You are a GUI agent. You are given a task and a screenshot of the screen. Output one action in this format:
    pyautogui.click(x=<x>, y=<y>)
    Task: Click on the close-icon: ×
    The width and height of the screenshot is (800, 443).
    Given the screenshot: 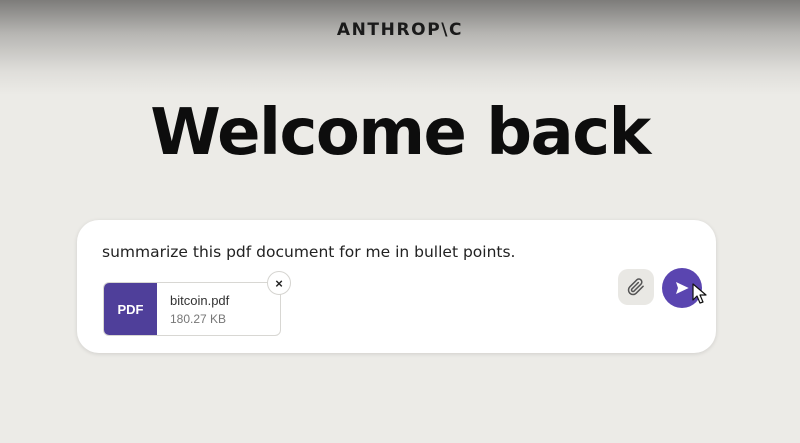 What is the action you would take?
    pyautogui.click(x=279, y=283)
    